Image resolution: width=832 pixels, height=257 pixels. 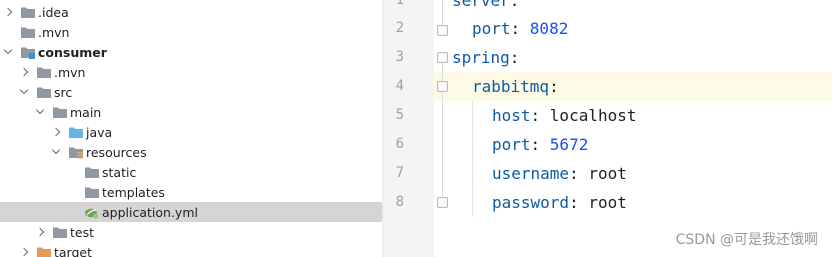 I want to click on tree-item: static, so click(x=191, y=172).